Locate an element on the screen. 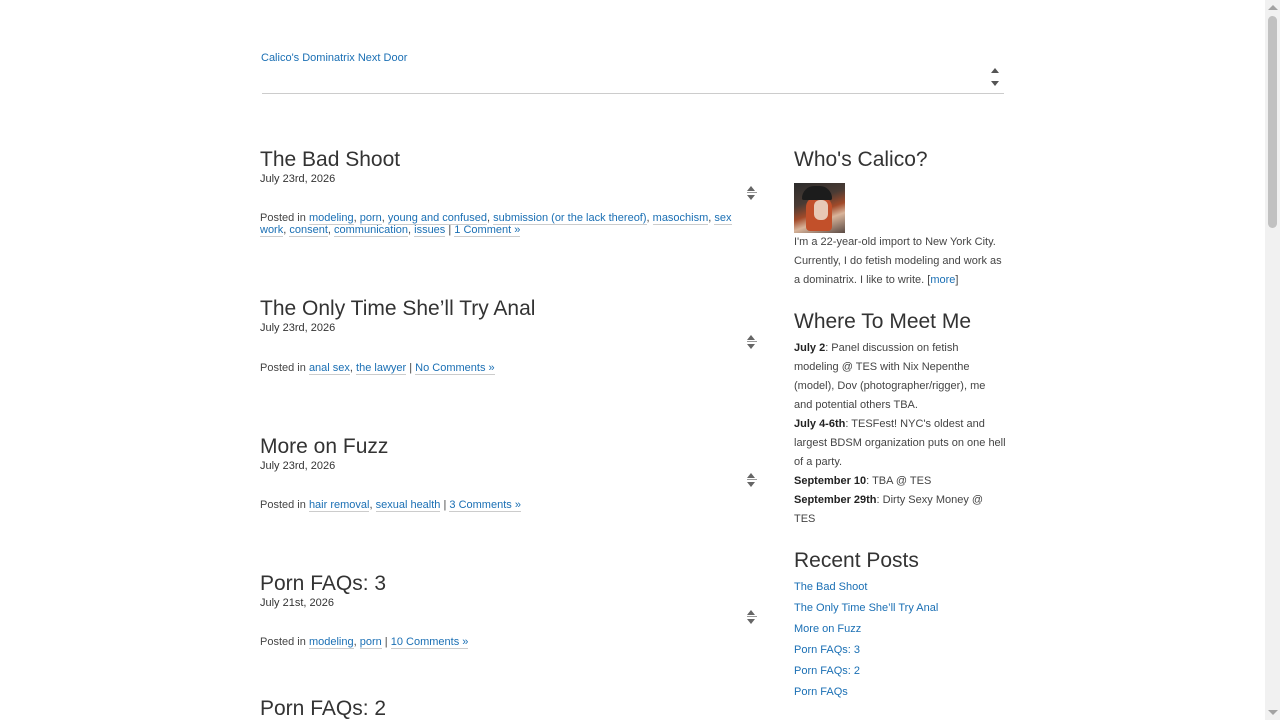 Image resolution: width=1280 pixels, height=720 pixels. category-link: hair removal is located at coordinates (339, 505).